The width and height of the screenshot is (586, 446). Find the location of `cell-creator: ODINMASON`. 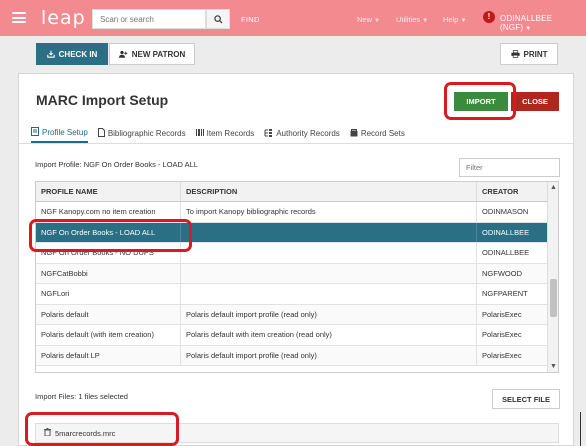

cell-creator: ODINMASON is located at coordinates (505, 211).